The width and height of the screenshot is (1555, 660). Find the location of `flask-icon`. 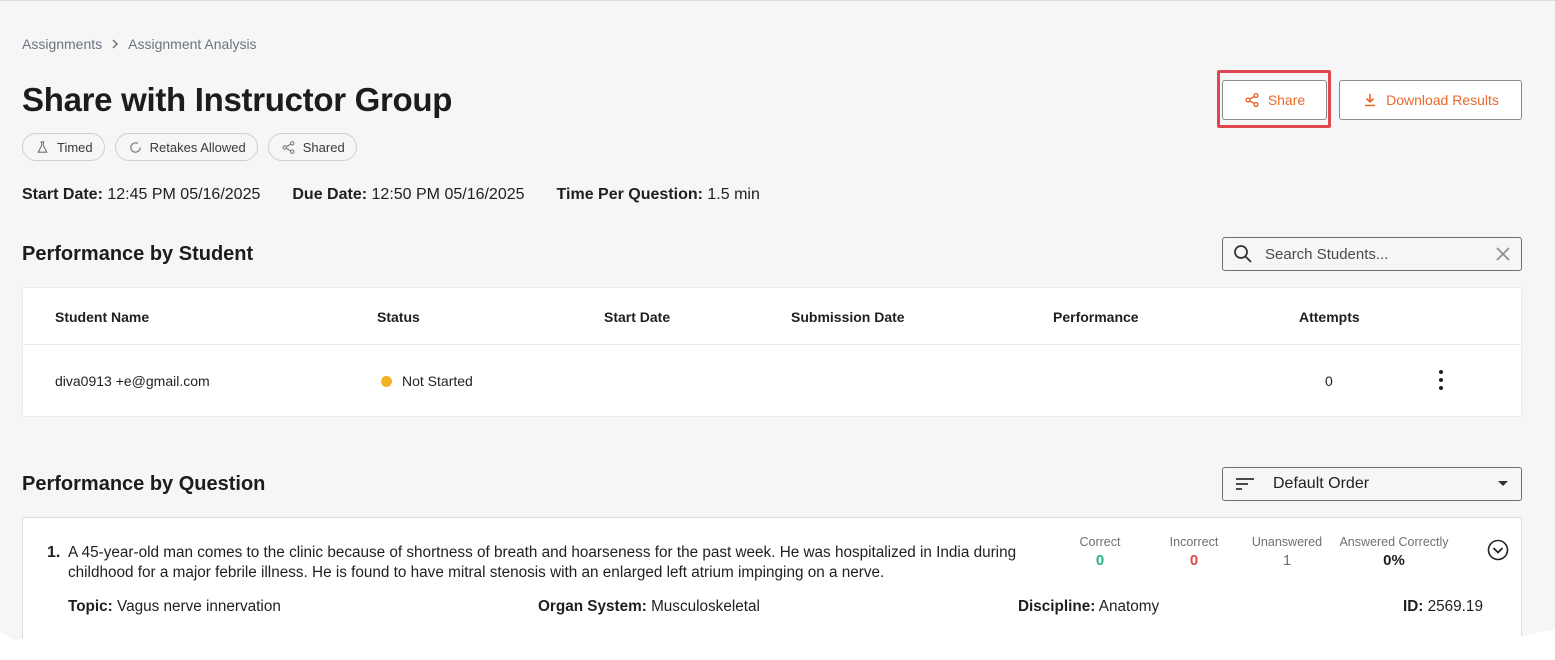

flask-icon is located at coordinates (42, 146).